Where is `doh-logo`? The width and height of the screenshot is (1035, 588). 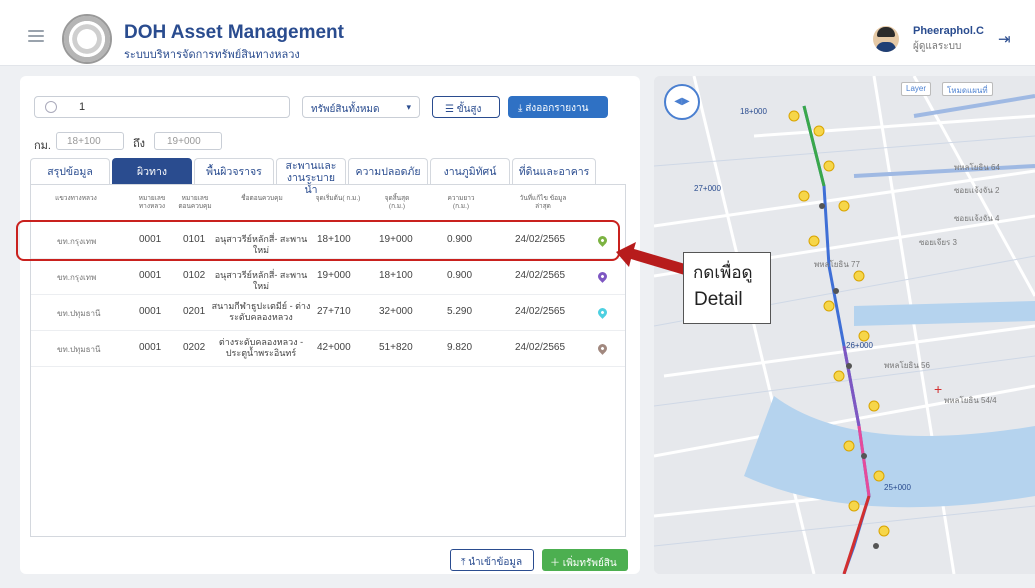
doh-logo is located at coordinates (87, 39).